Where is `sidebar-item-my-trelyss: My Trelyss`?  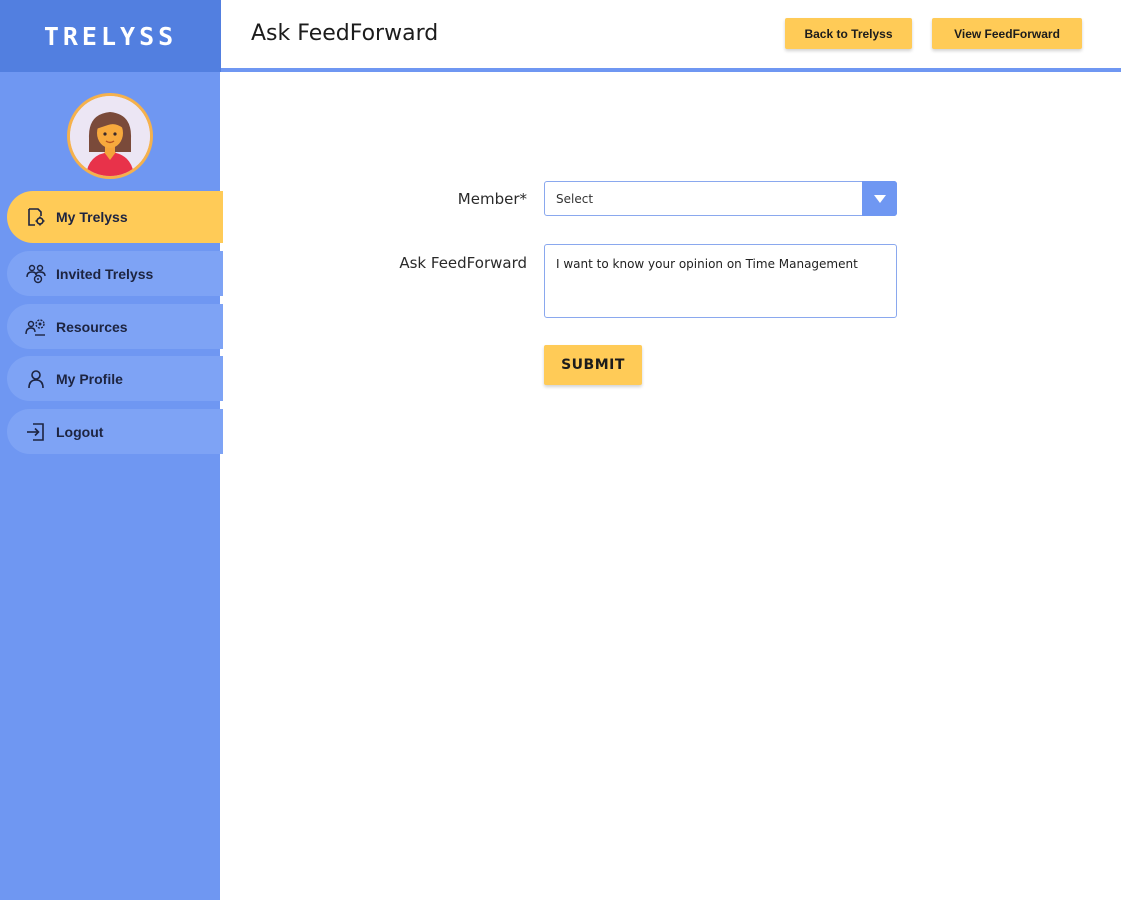
sidebar-item-my-trelyss: My Trelyss is located at coordinates (115, 217).